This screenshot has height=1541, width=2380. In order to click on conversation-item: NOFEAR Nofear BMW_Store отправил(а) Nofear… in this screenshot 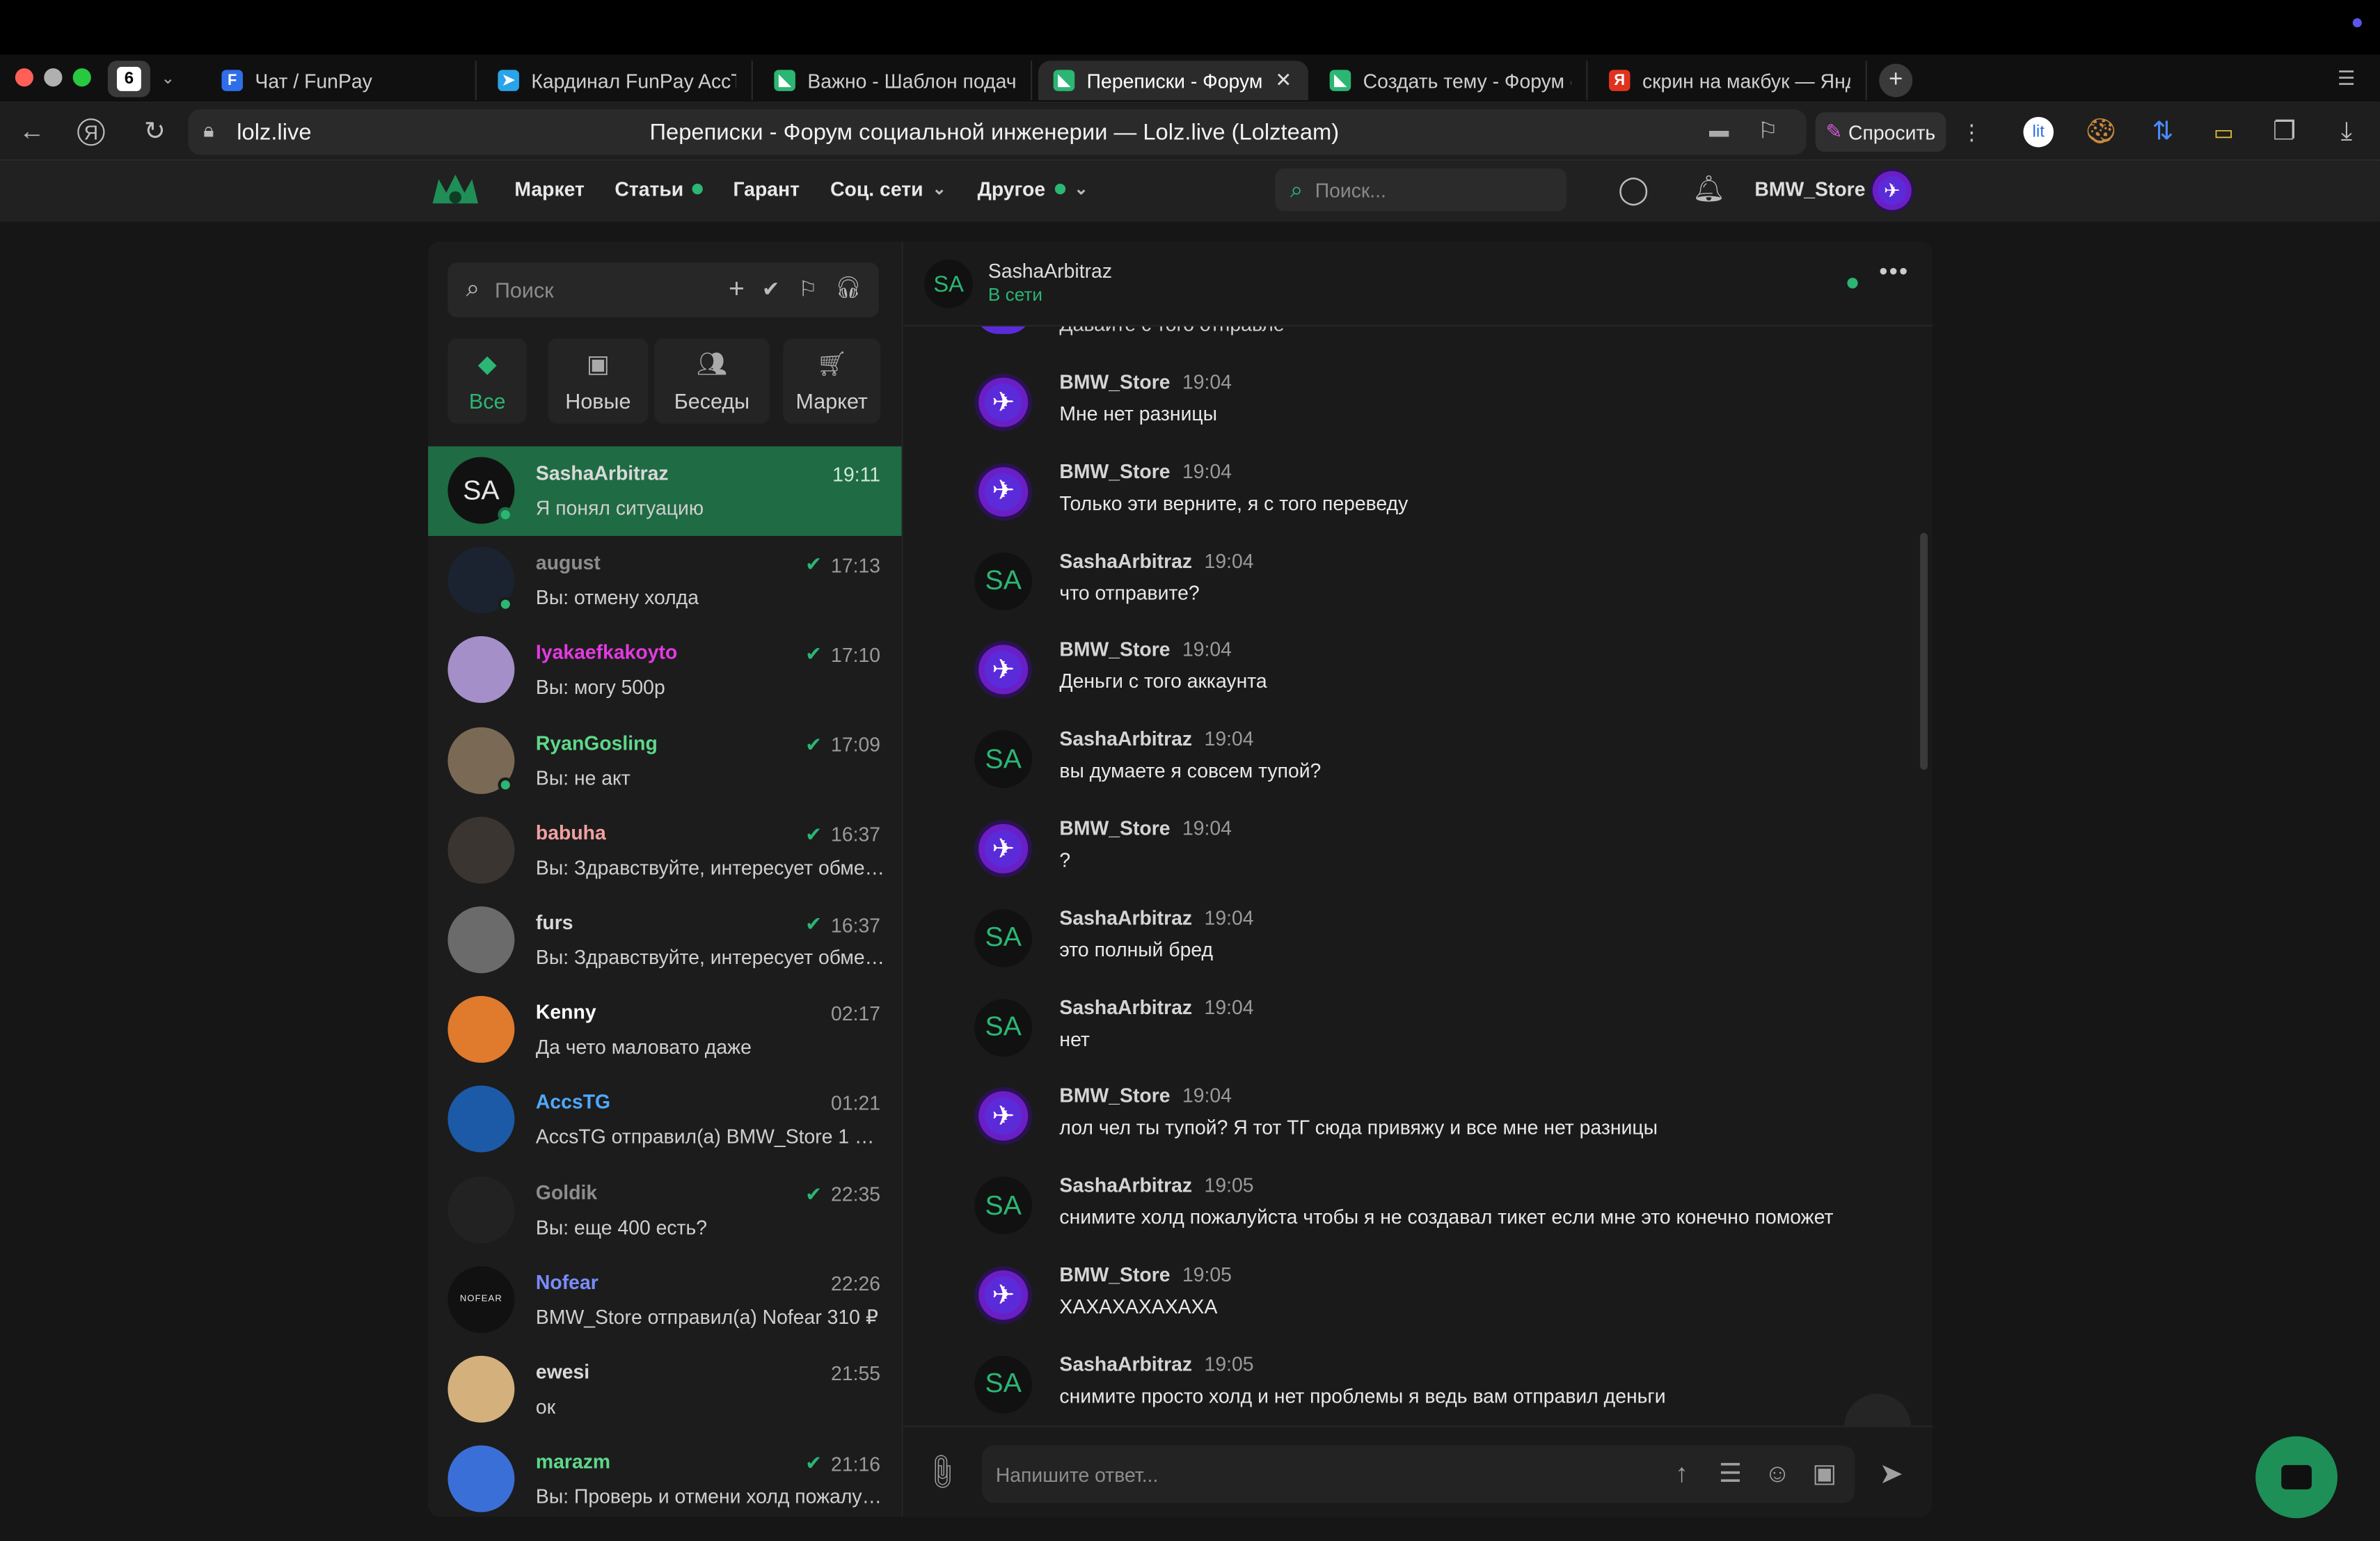, I will do `click(665, 1300)`.